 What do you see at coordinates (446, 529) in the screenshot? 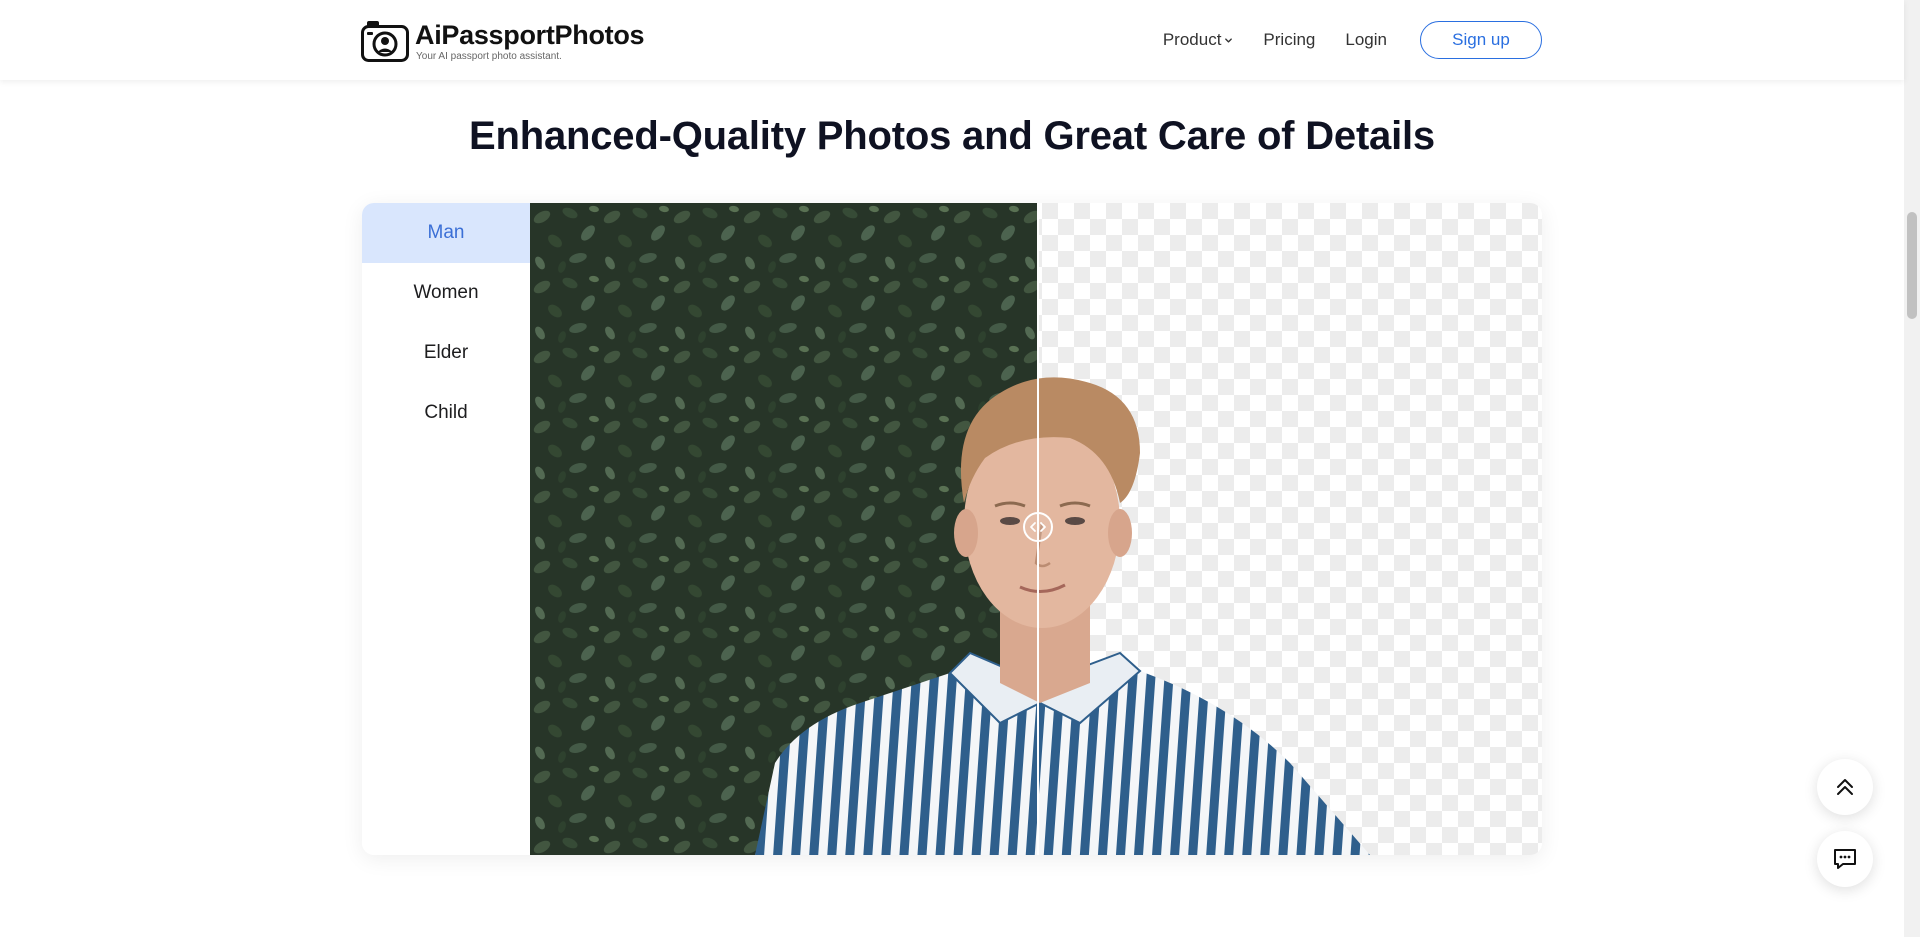
I see `category-tabs: Man Women Elder Child` at bounding box center [446, 529].